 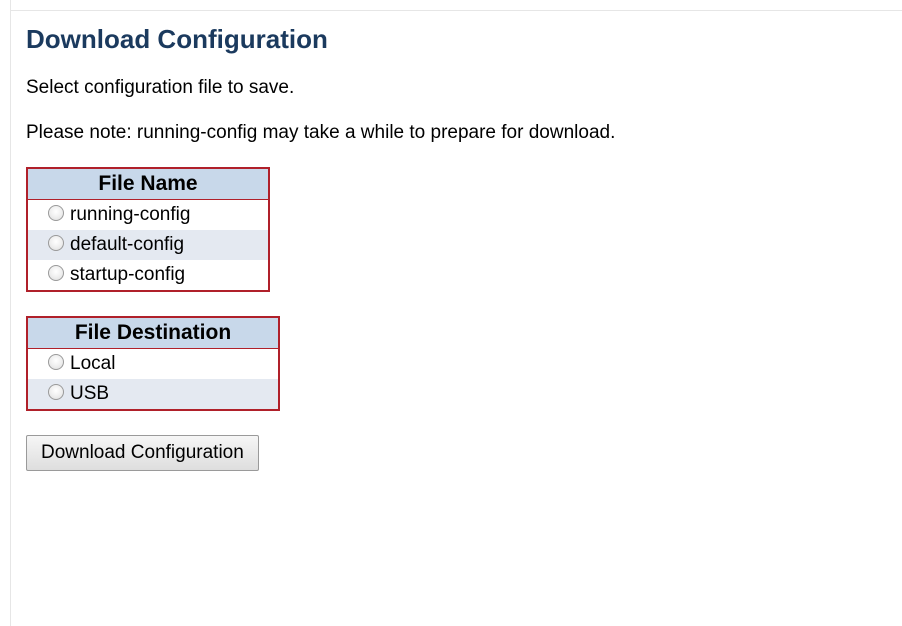 I want to click on file-name-header: File Name, so click(x=148, y=184).